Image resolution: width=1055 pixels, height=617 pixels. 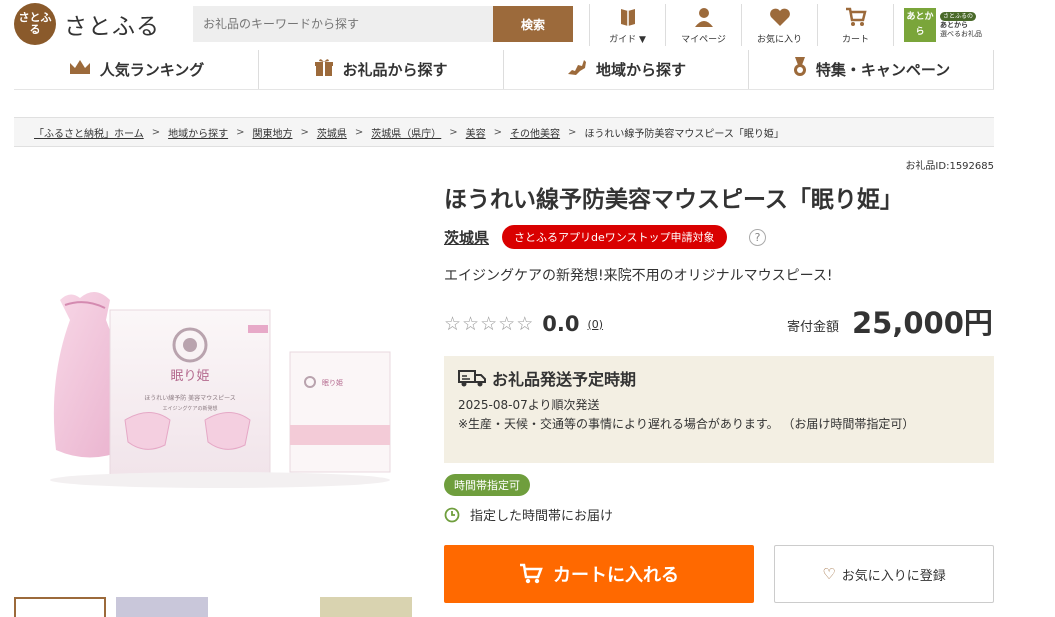 I want to click on heart-outline-icon: ♡, so click(x=829, y=574).